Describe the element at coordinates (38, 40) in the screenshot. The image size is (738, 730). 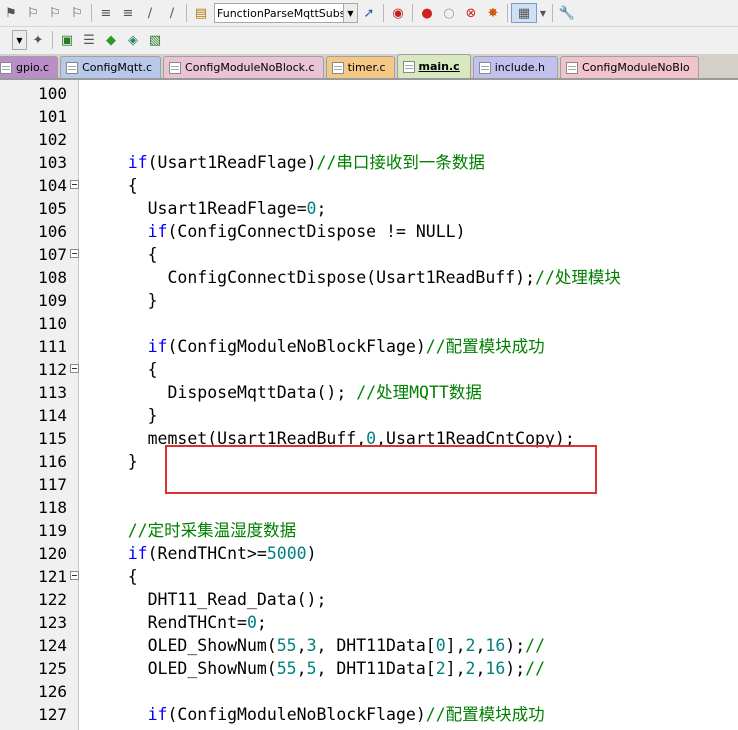
I see `magic-wand-icon: ✦` at that location.